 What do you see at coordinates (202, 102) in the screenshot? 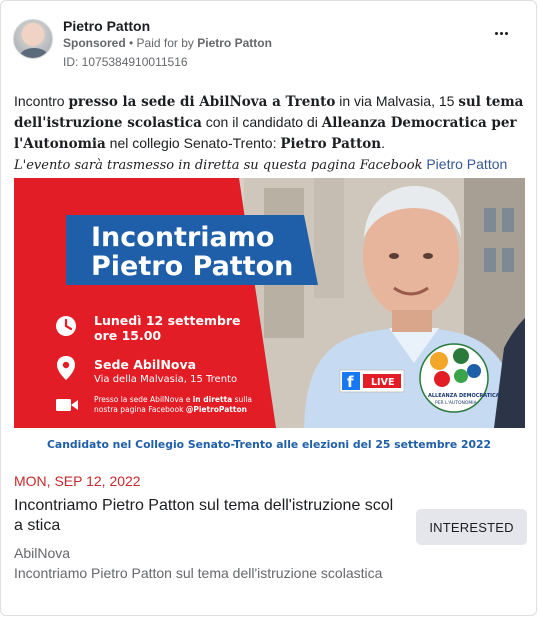
I see `body-bold-1: presso la sede di AbilNova a Trento` at bounding box center [202, 102].